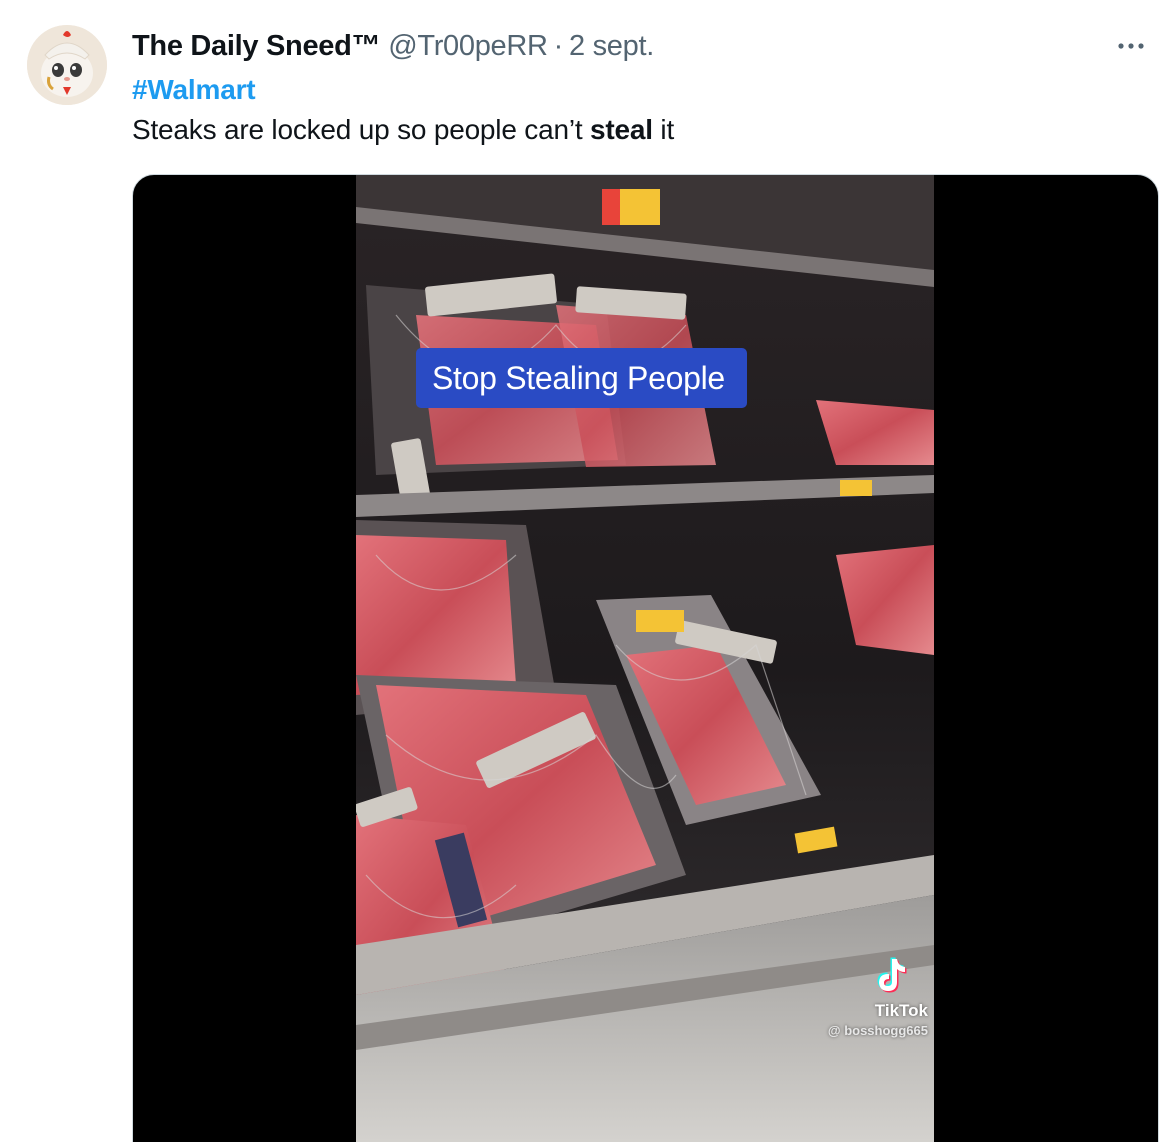 This screenshot has height=1142, width=1174. I want to click on text-segment: Steaks are locked up so people can’t, so click(361, 129).